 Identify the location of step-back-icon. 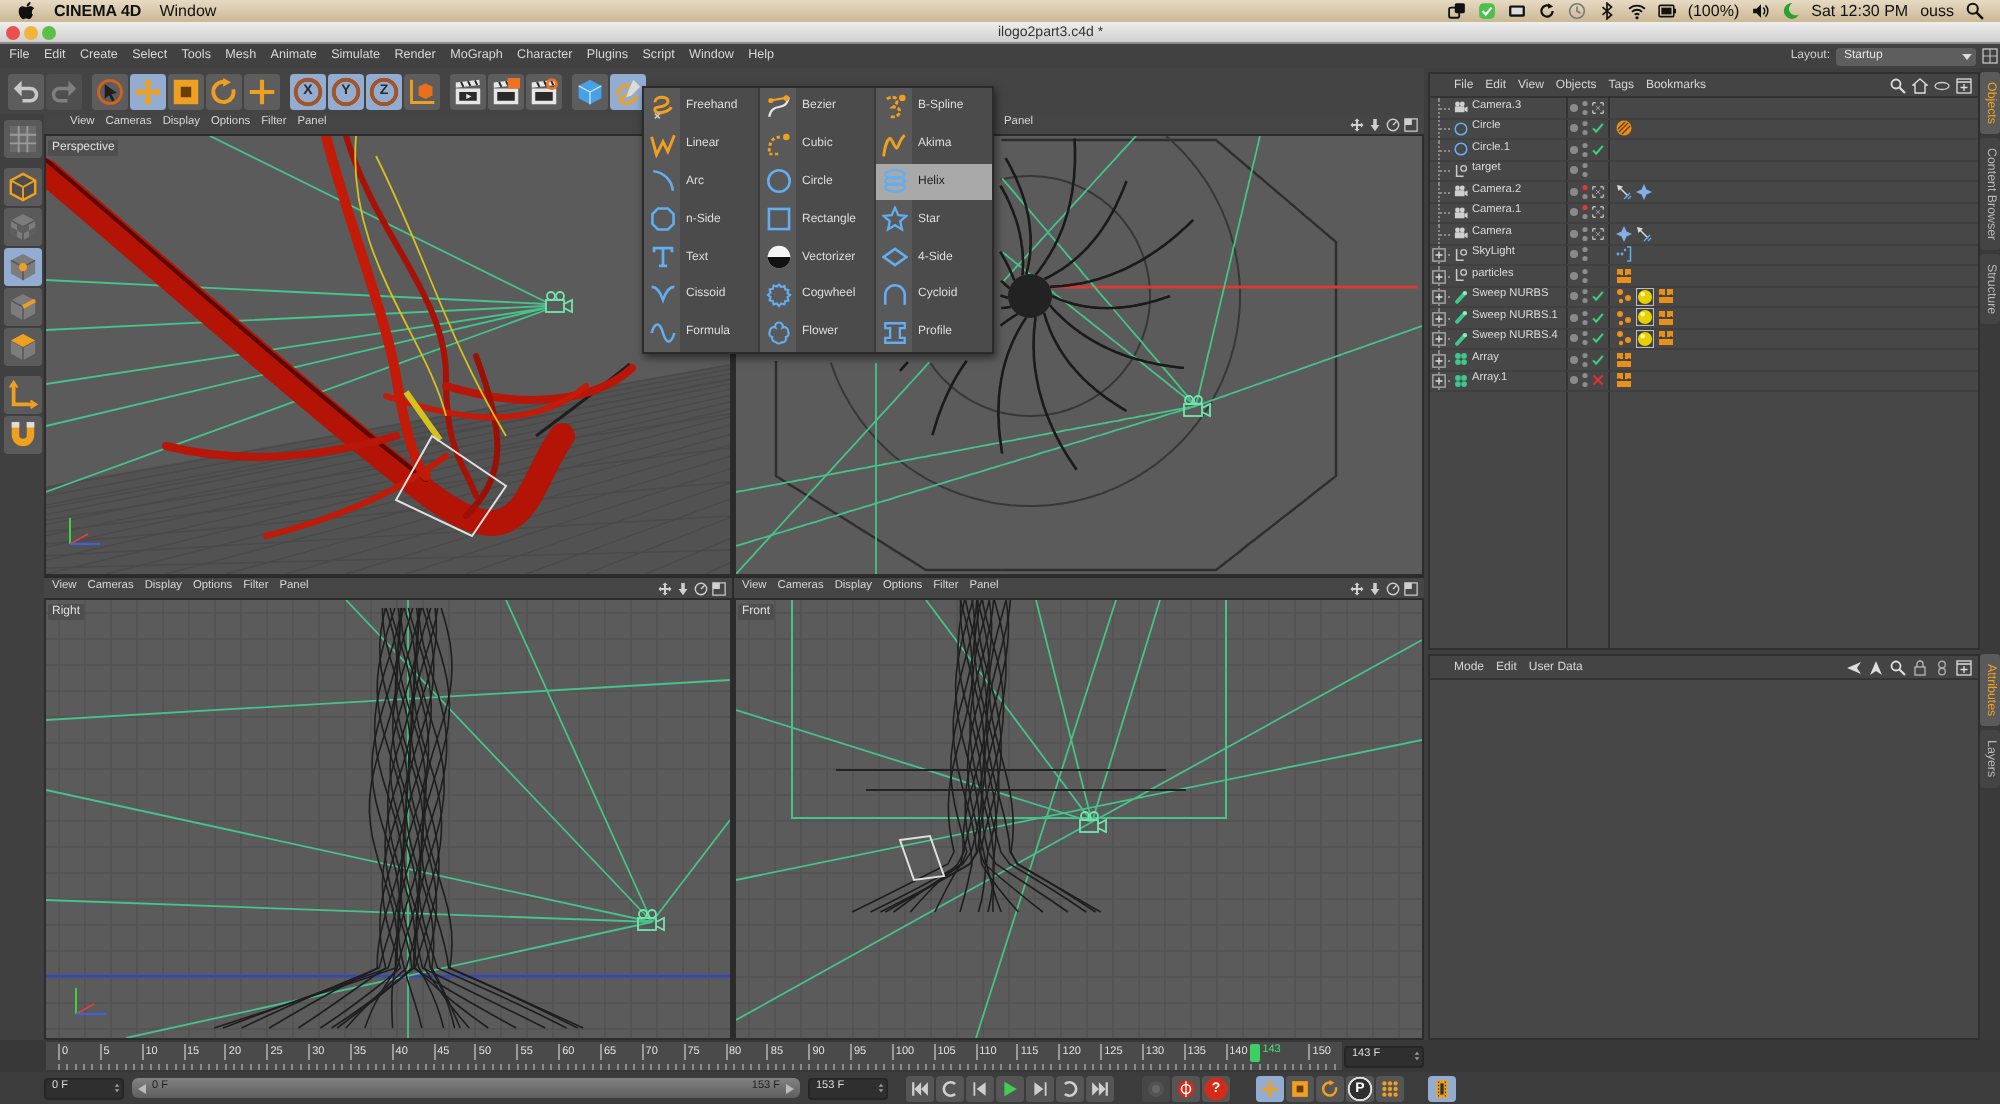
(980, 1088).